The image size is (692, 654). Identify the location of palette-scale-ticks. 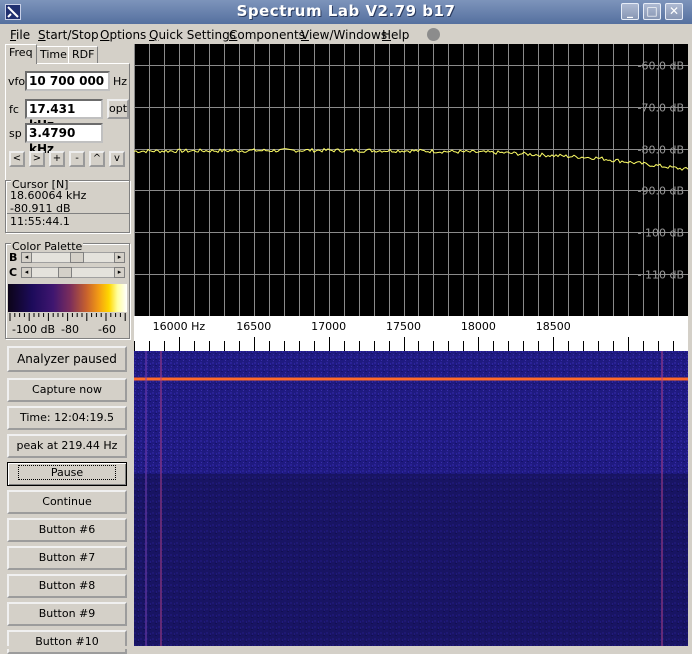
(67, 317).